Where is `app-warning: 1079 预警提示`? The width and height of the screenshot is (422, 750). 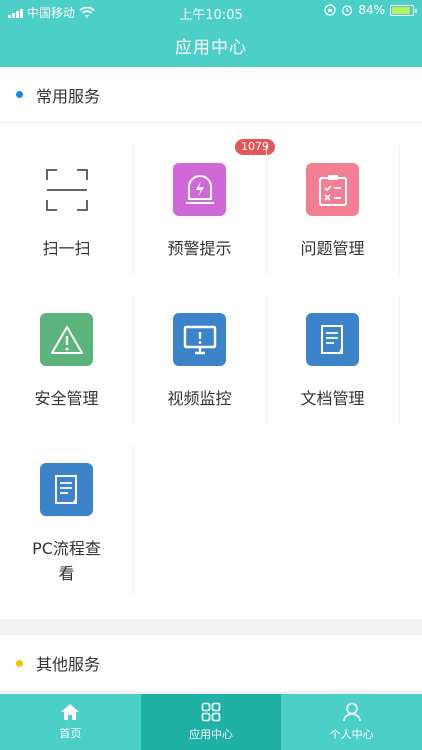 app-warning: 1079 预警提示 is located at coordinates (204, 207).